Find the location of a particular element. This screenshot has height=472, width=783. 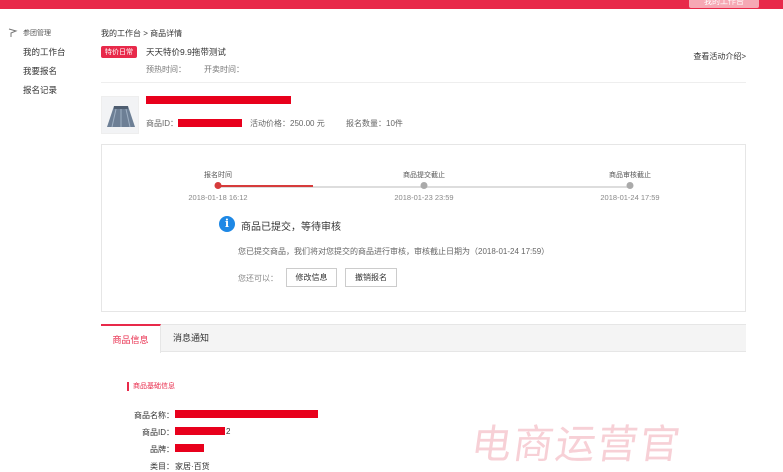

field-label-name: 商品名称： is located at coordinates (154, 415).